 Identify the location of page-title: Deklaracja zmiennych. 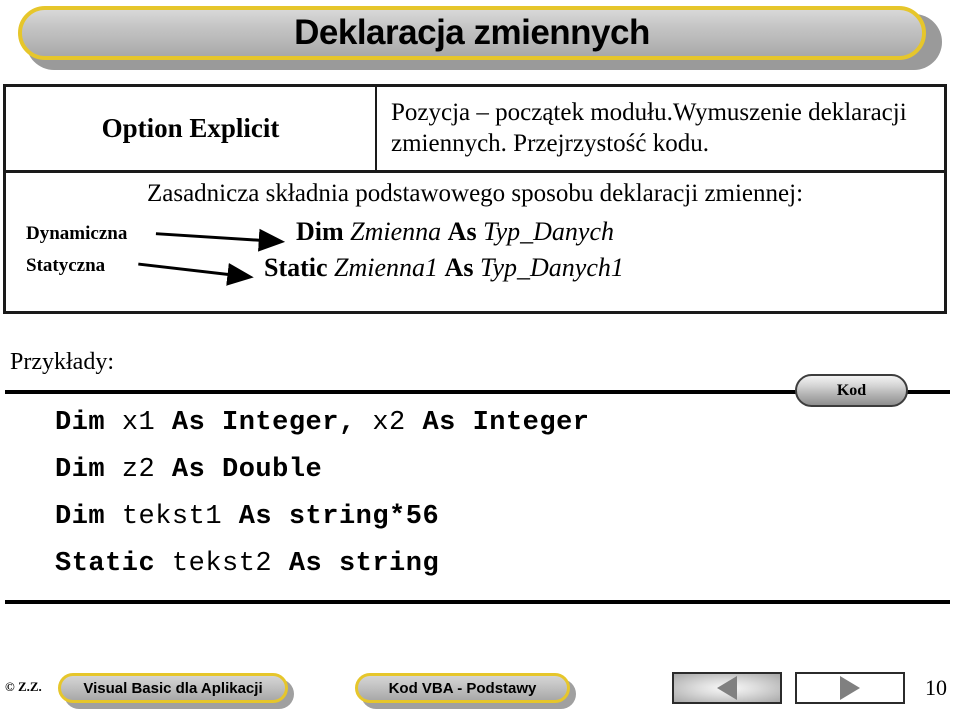
(472, 32).